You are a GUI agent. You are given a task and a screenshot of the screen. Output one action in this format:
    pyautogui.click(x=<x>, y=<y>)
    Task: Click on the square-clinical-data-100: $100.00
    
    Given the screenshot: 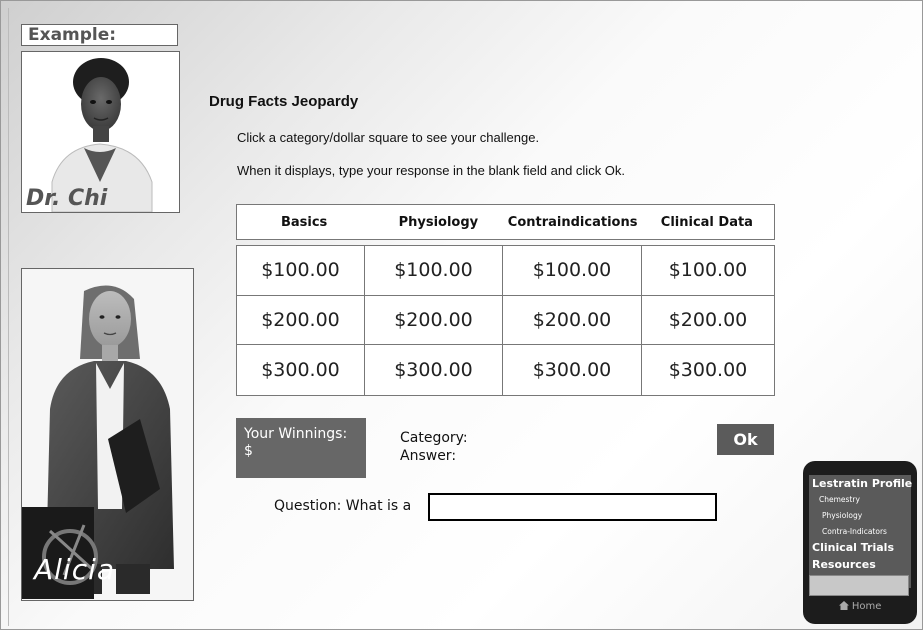 What is the action you would take?
    pyautogui.click(x=708, y=271)
    